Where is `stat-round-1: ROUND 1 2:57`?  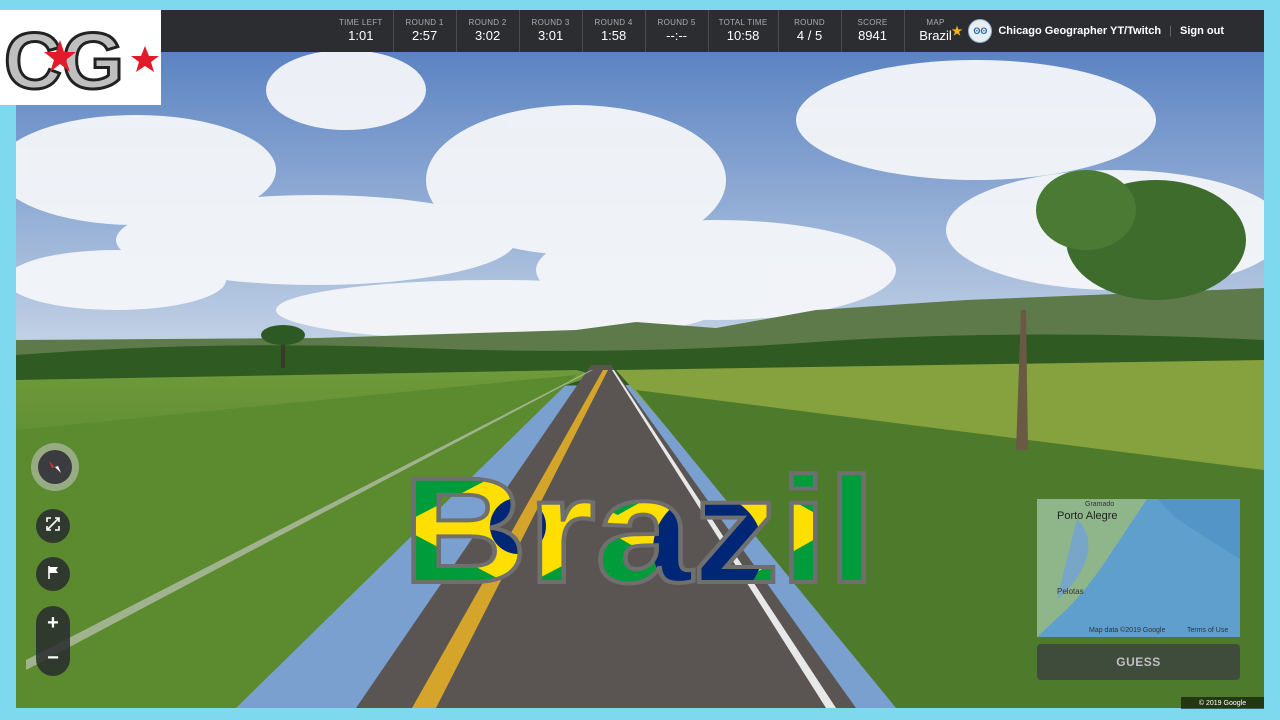
stat-round-1: ROUND 1 2:57 is located at coordinates (425, 31).